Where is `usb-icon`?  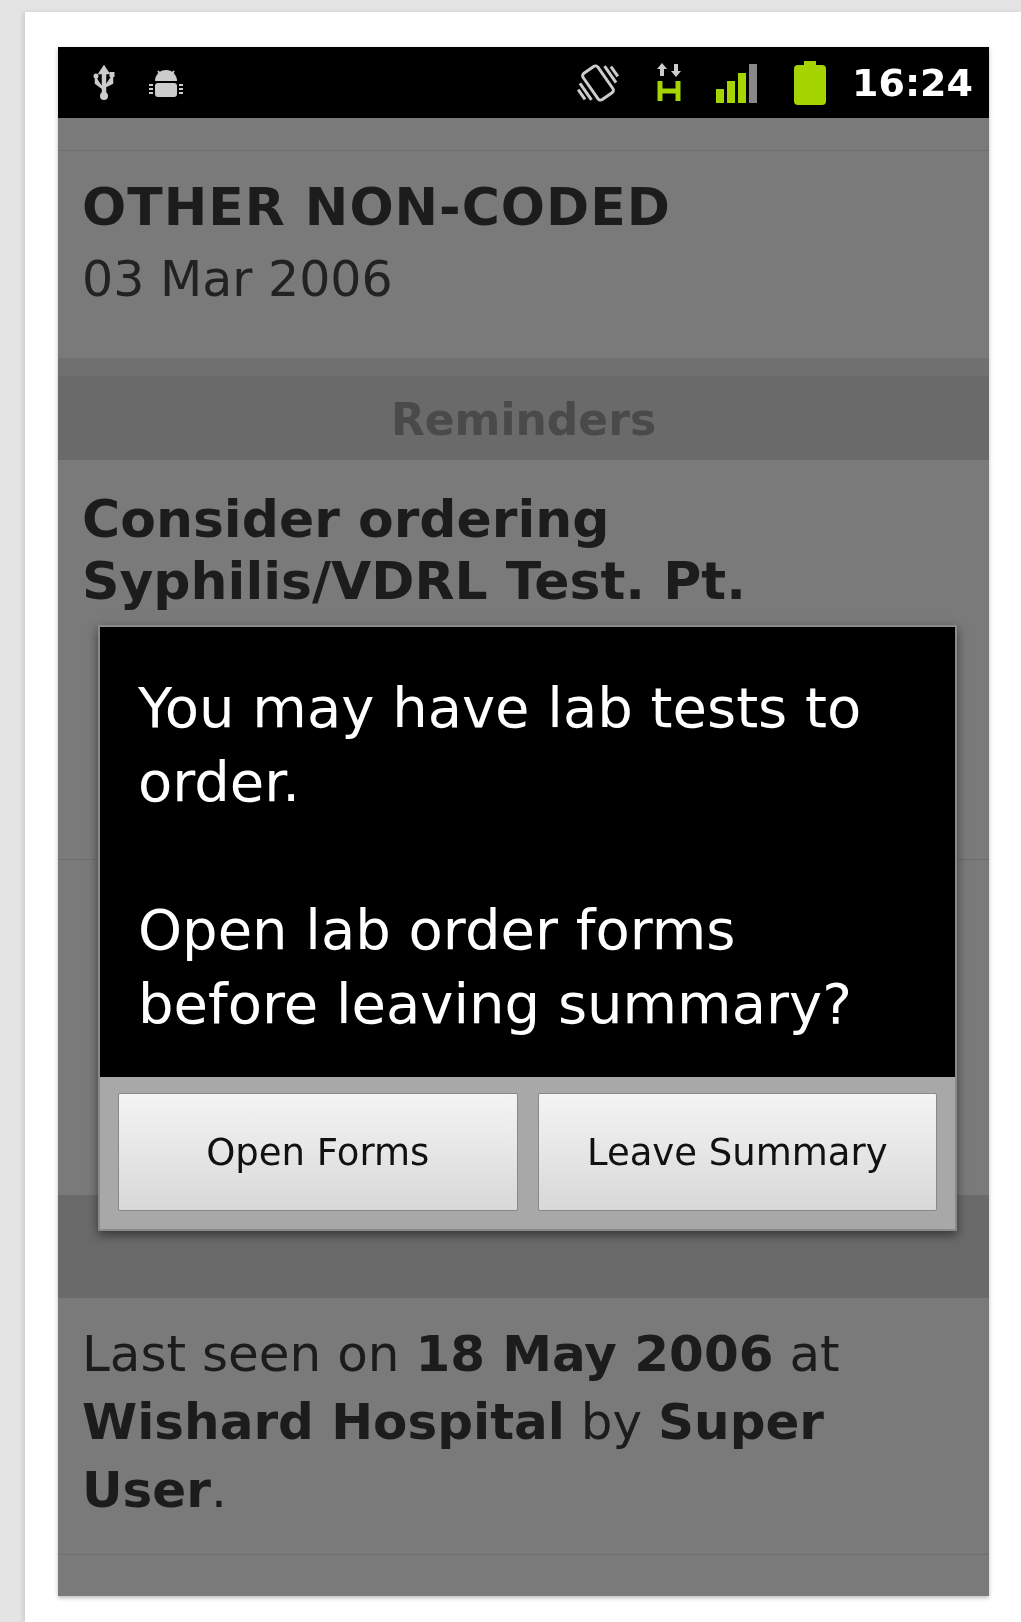 usb-icon is located at coordinates (104, 82).